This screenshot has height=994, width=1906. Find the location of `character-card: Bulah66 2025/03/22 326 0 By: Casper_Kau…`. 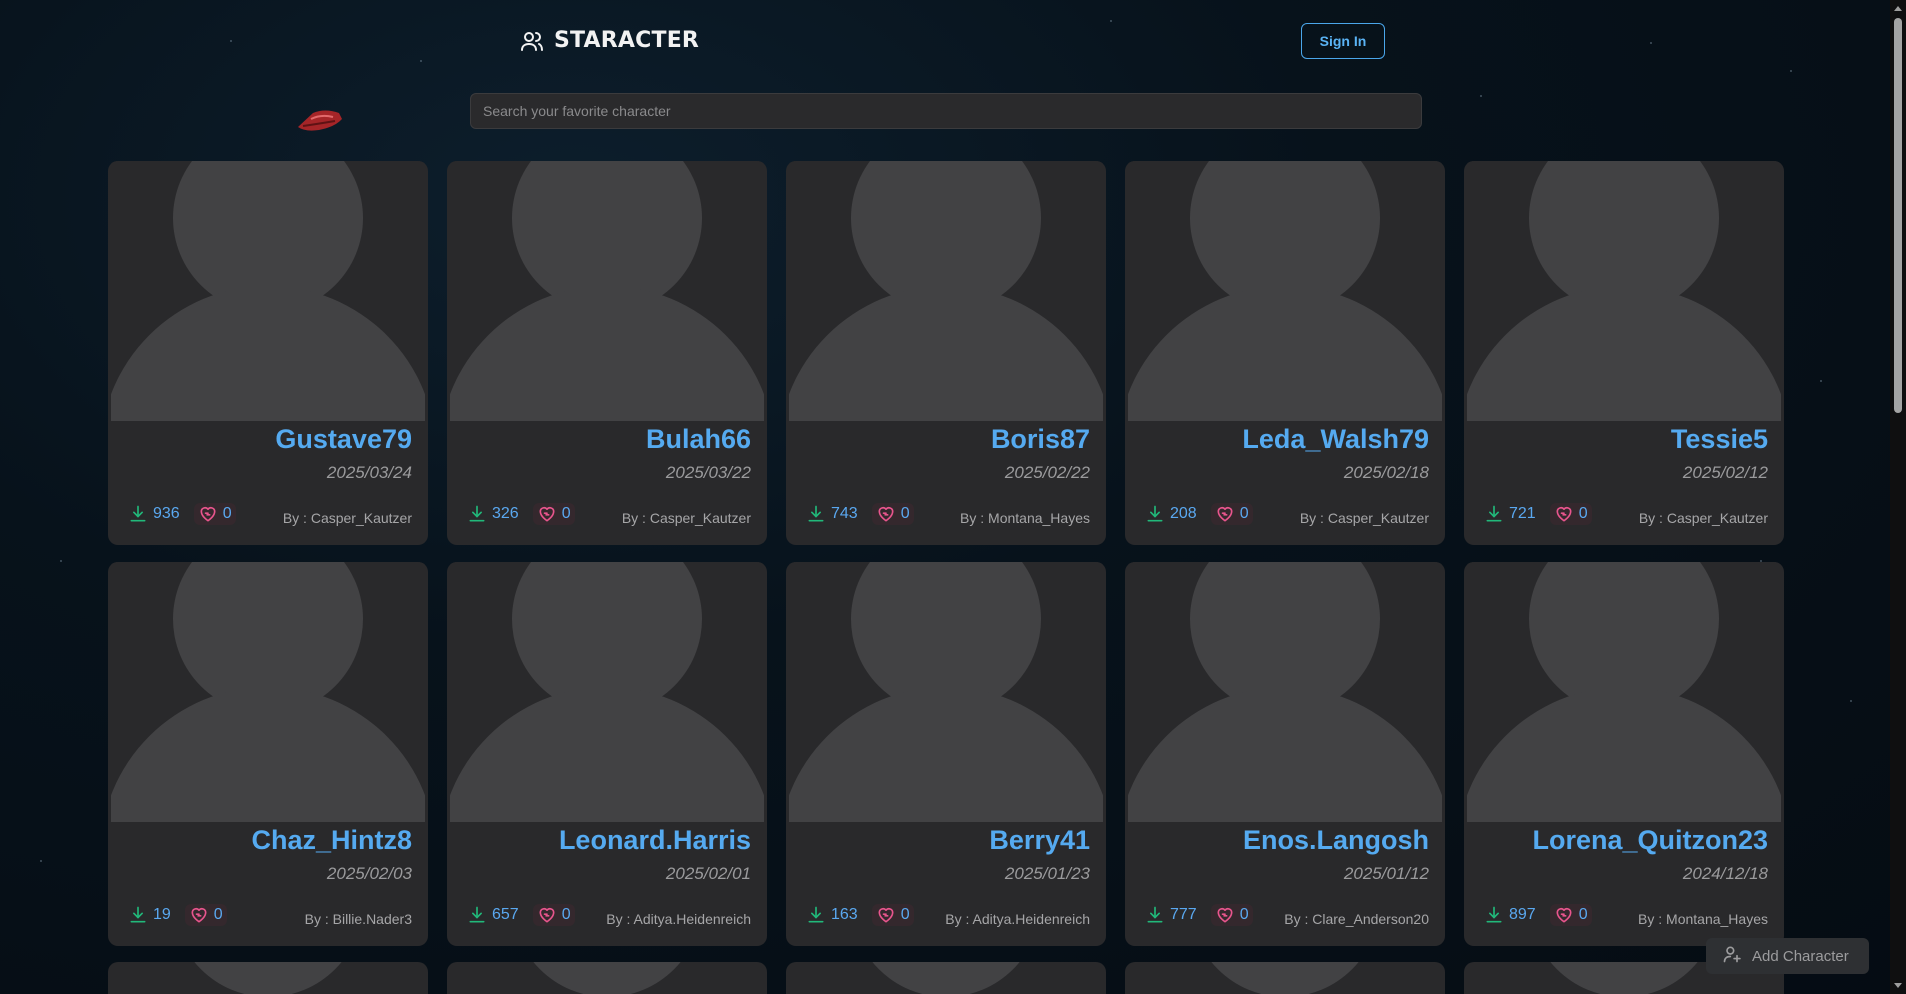

character-card: Bulah66 2025/03/22 326 0 By: Casper_Kau… is located at coordinates (607, 353).